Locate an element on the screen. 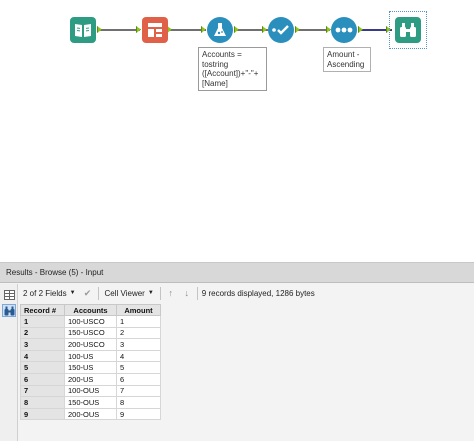 This screenshot has width=474, height=441. accounts-cell: 100-USCO is located at coordinates (90, 321).